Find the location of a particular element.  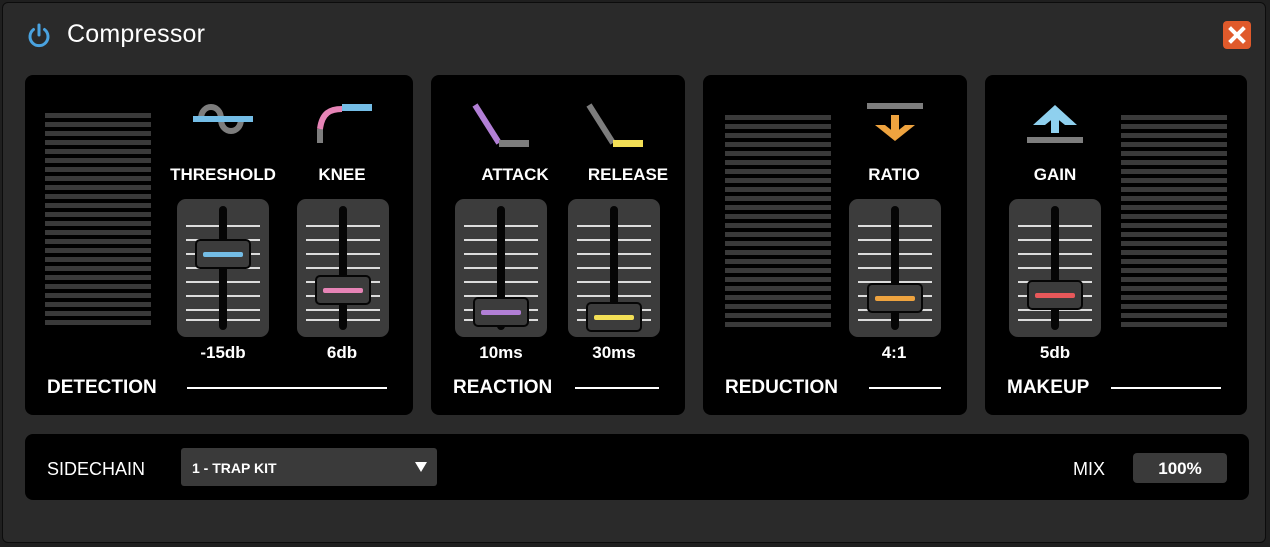

release-fader-thumb is located at coordinates (614, 317).